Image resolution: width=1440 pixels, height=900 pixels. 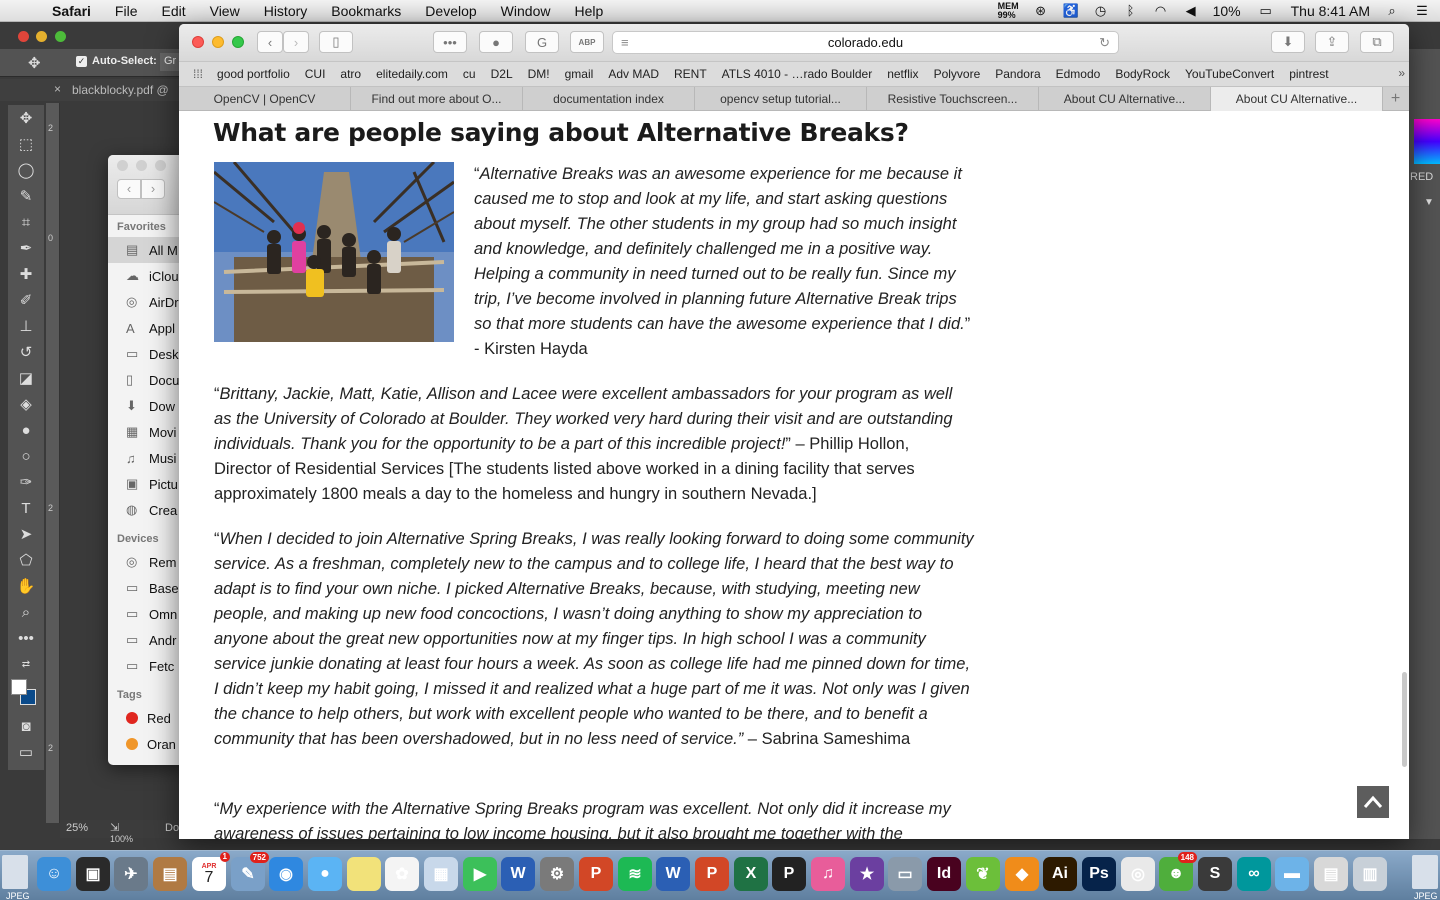 I want to click on lasso-tool-icon: ◯, so click(x=26, y=170).